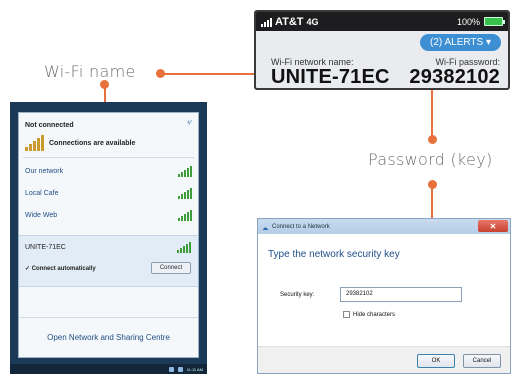 This screenshot has height=379, width=517. I want to click on close-icon: ✕, so click(493, 226).